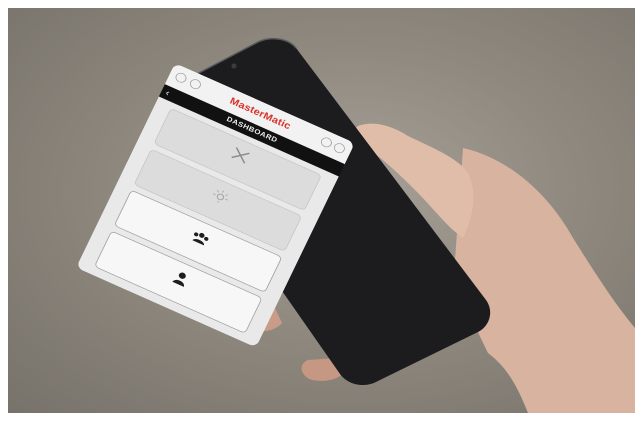  Describe the element at coordinates (339, 148) in the screenshot. I see `settings-icon` at that location.